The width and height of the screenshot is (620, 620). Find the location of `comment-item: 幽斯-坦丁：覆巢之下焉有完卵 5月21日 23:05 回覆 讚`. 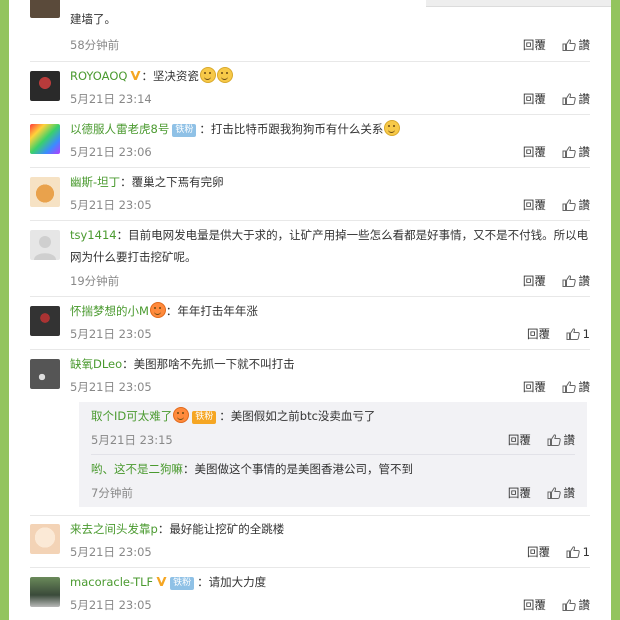

comment-item: 幽斯-坦丁：覆巢之下焉有完卵 5月21日 23:05 回覆 讚 is located at coordinates (310, 194).